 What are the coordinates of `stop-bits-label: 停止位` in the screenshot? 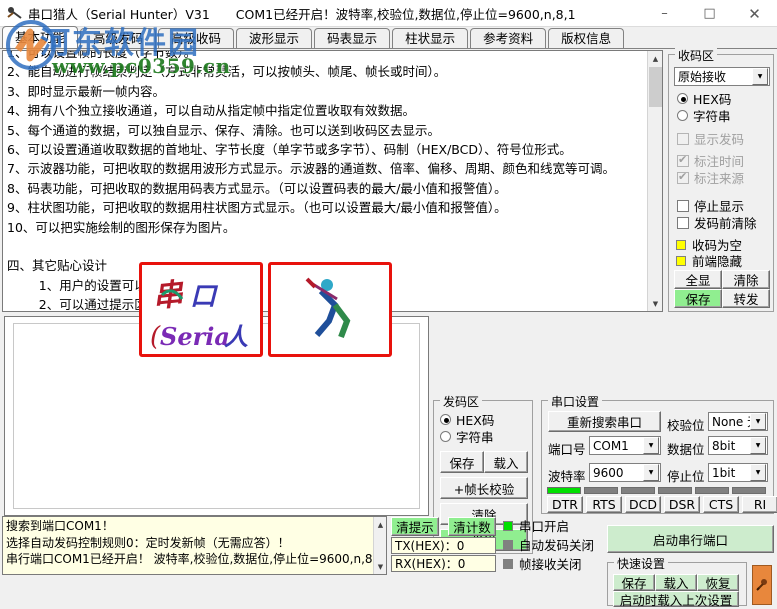 It's located at (686, 476).